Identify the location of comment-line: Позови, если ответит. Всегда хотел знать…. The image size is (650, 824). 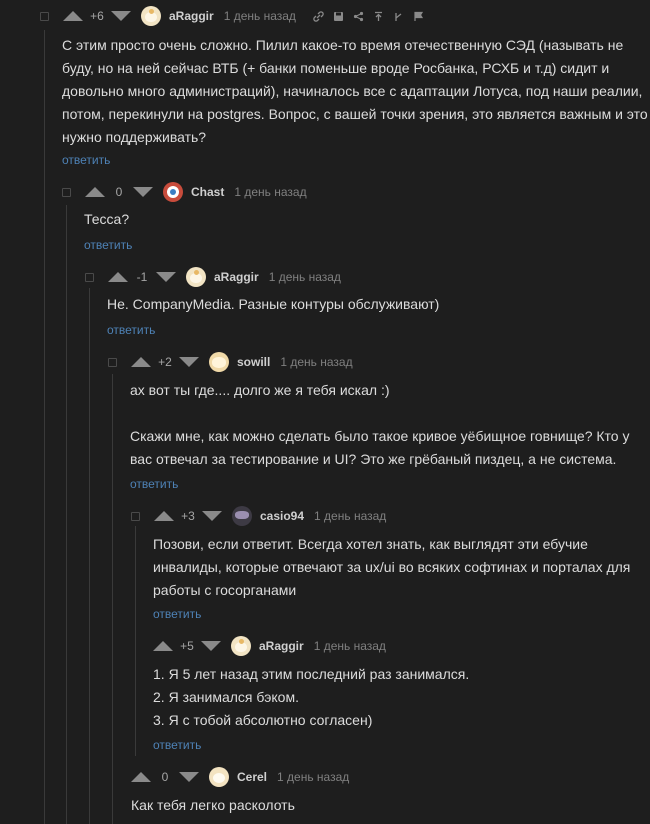
(370, 544).